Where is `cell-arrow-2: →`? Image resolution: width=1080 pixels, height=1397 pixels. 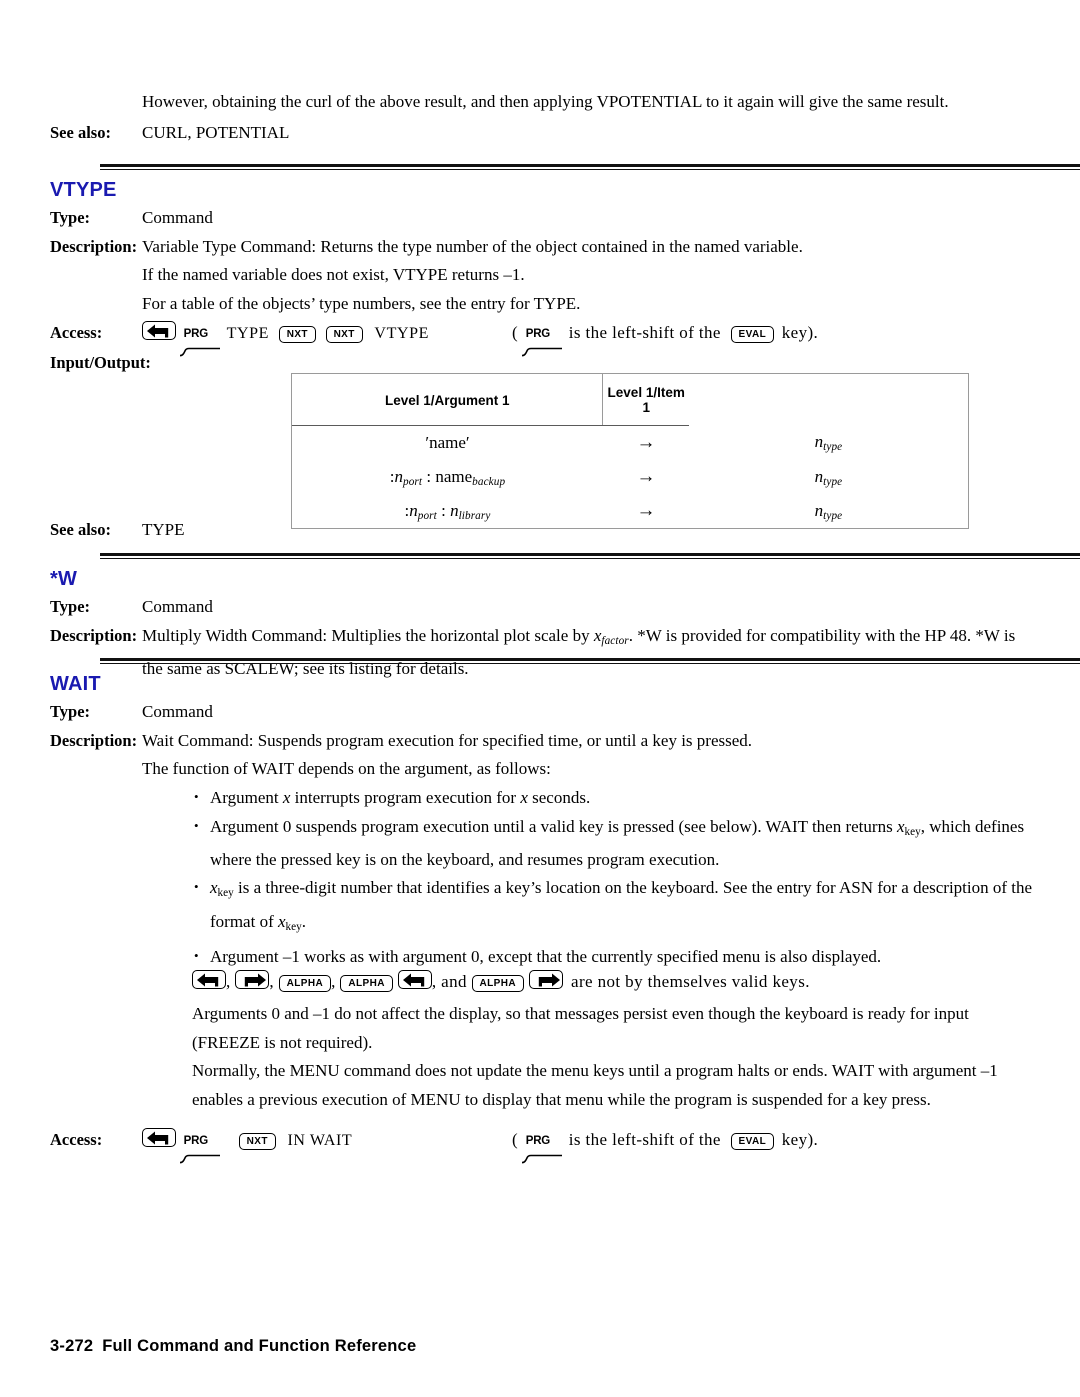
cell-arrow-2: → is located at coordinates (646, 476).